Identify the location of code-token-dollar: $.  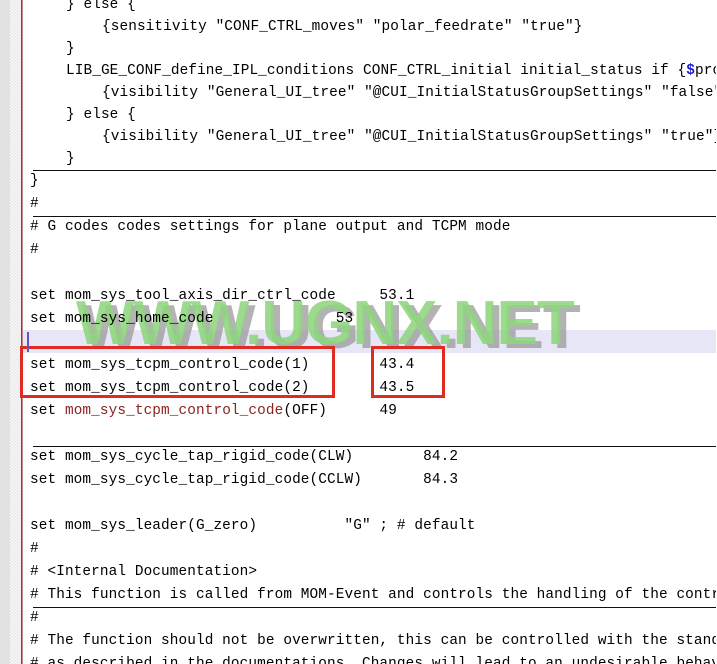
(690, 71).